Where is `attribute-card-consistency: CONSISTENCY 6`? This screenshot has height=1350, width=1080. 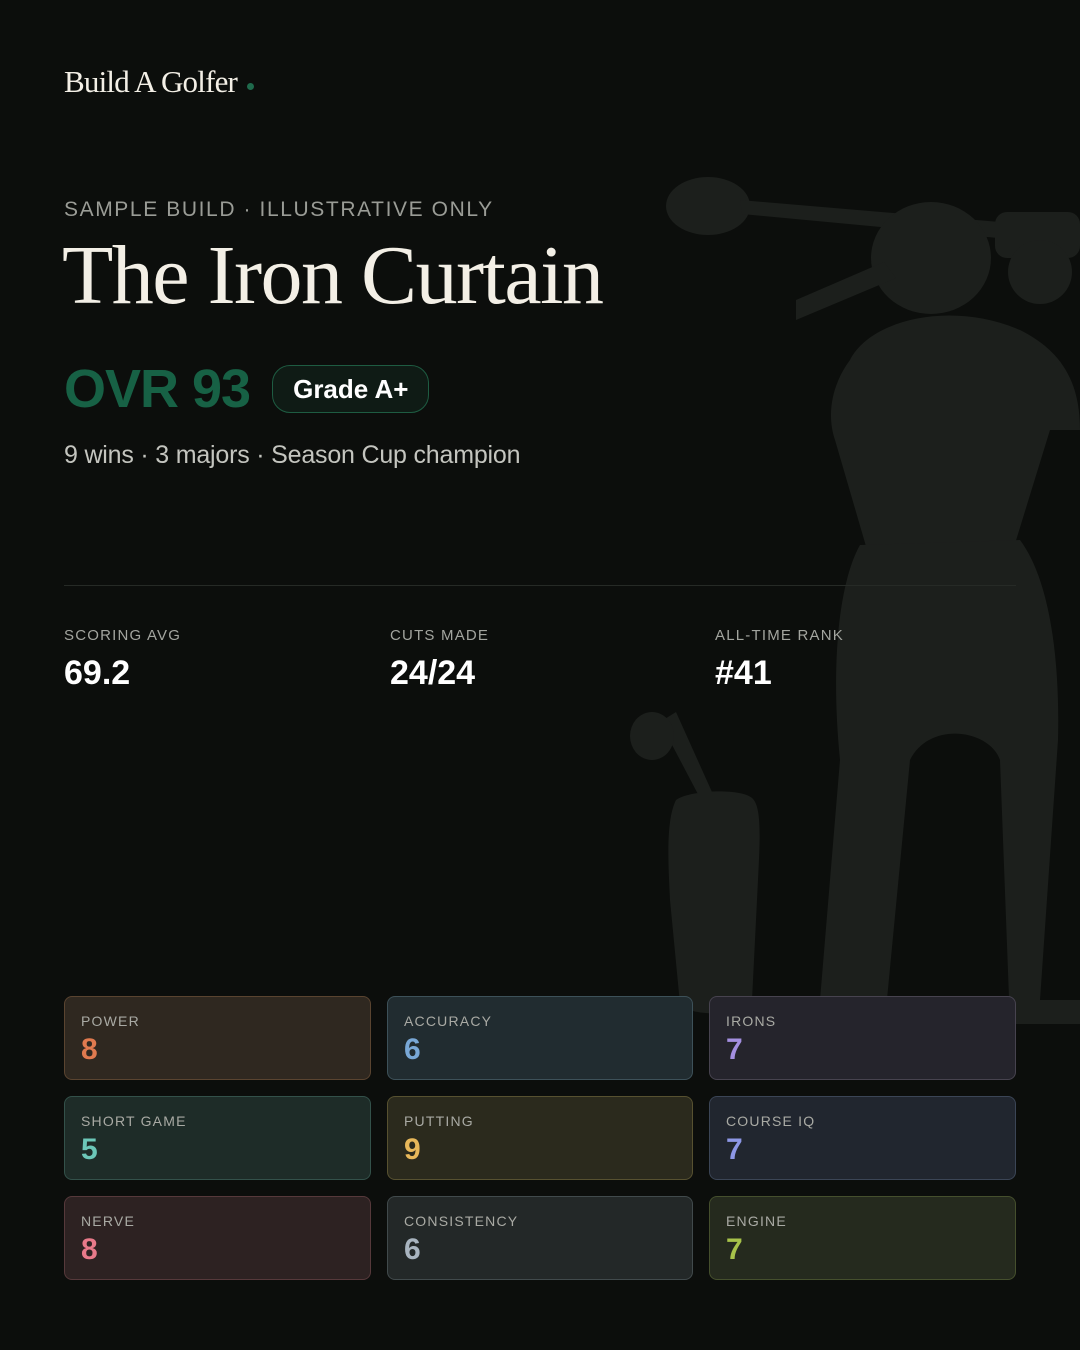 attribute-card-consistency: CONSISTENCY 6 is located at coordinates (540, 1238).